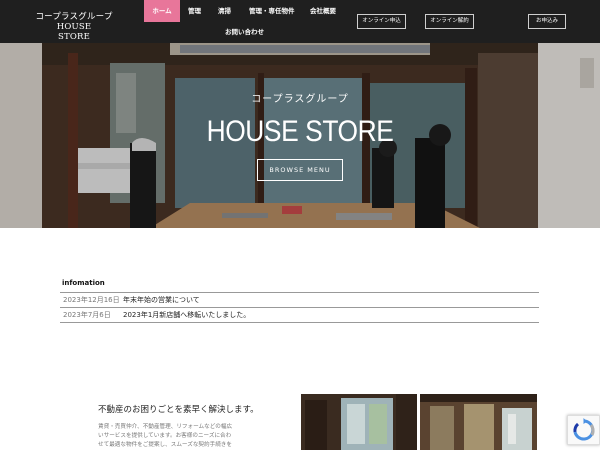 This screenshot has height=450, width=600. I want to click on info-heading: infomation, so click(83, 283).